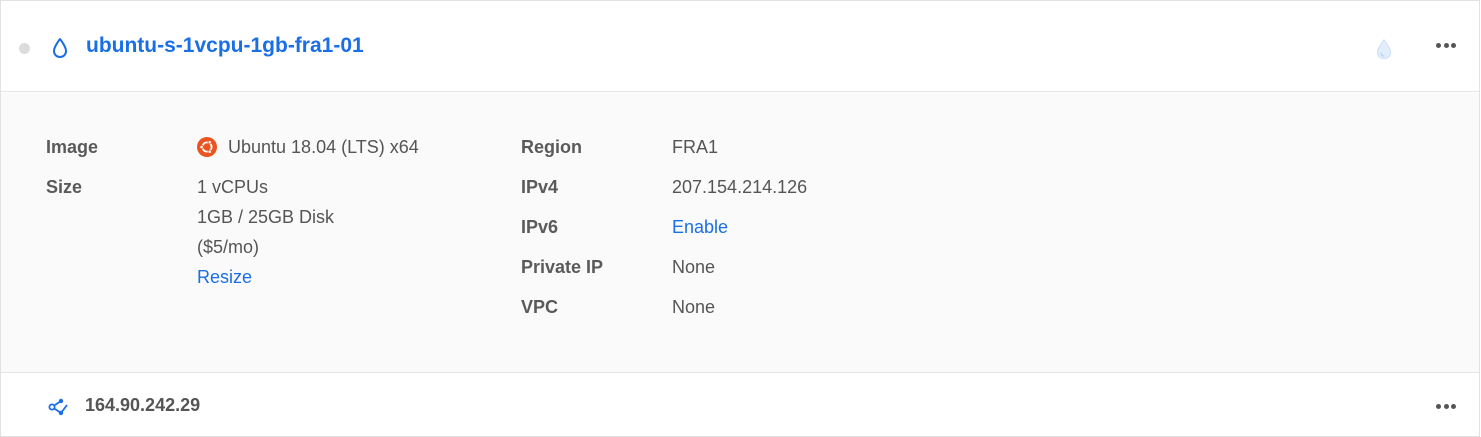 The image size is (1481, 437). I want to click on resize-link: Resize, so click(224, 277).